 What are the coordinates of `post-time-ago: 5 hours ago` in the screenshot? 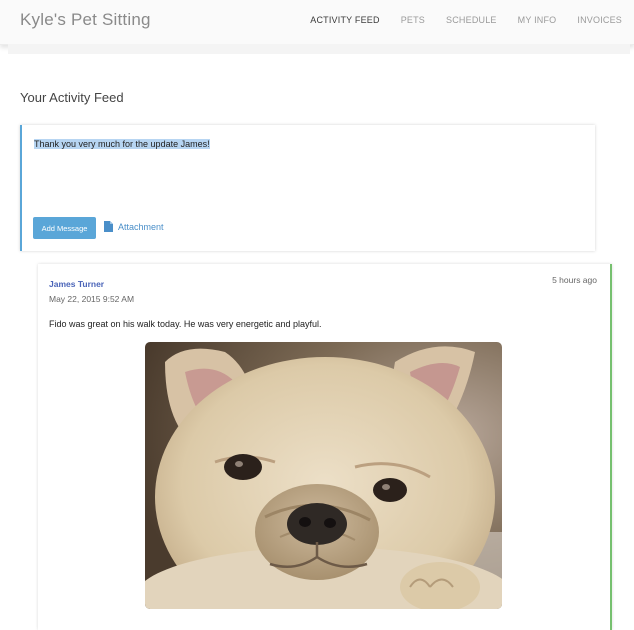 It's located at (574, 280).